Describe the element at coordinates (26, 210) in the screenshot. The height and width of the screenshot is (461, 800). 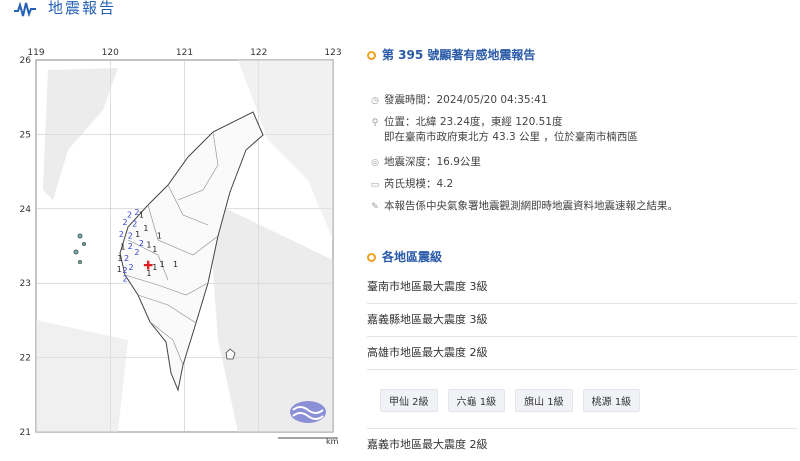
I see `latitude-label: 24` at that location.